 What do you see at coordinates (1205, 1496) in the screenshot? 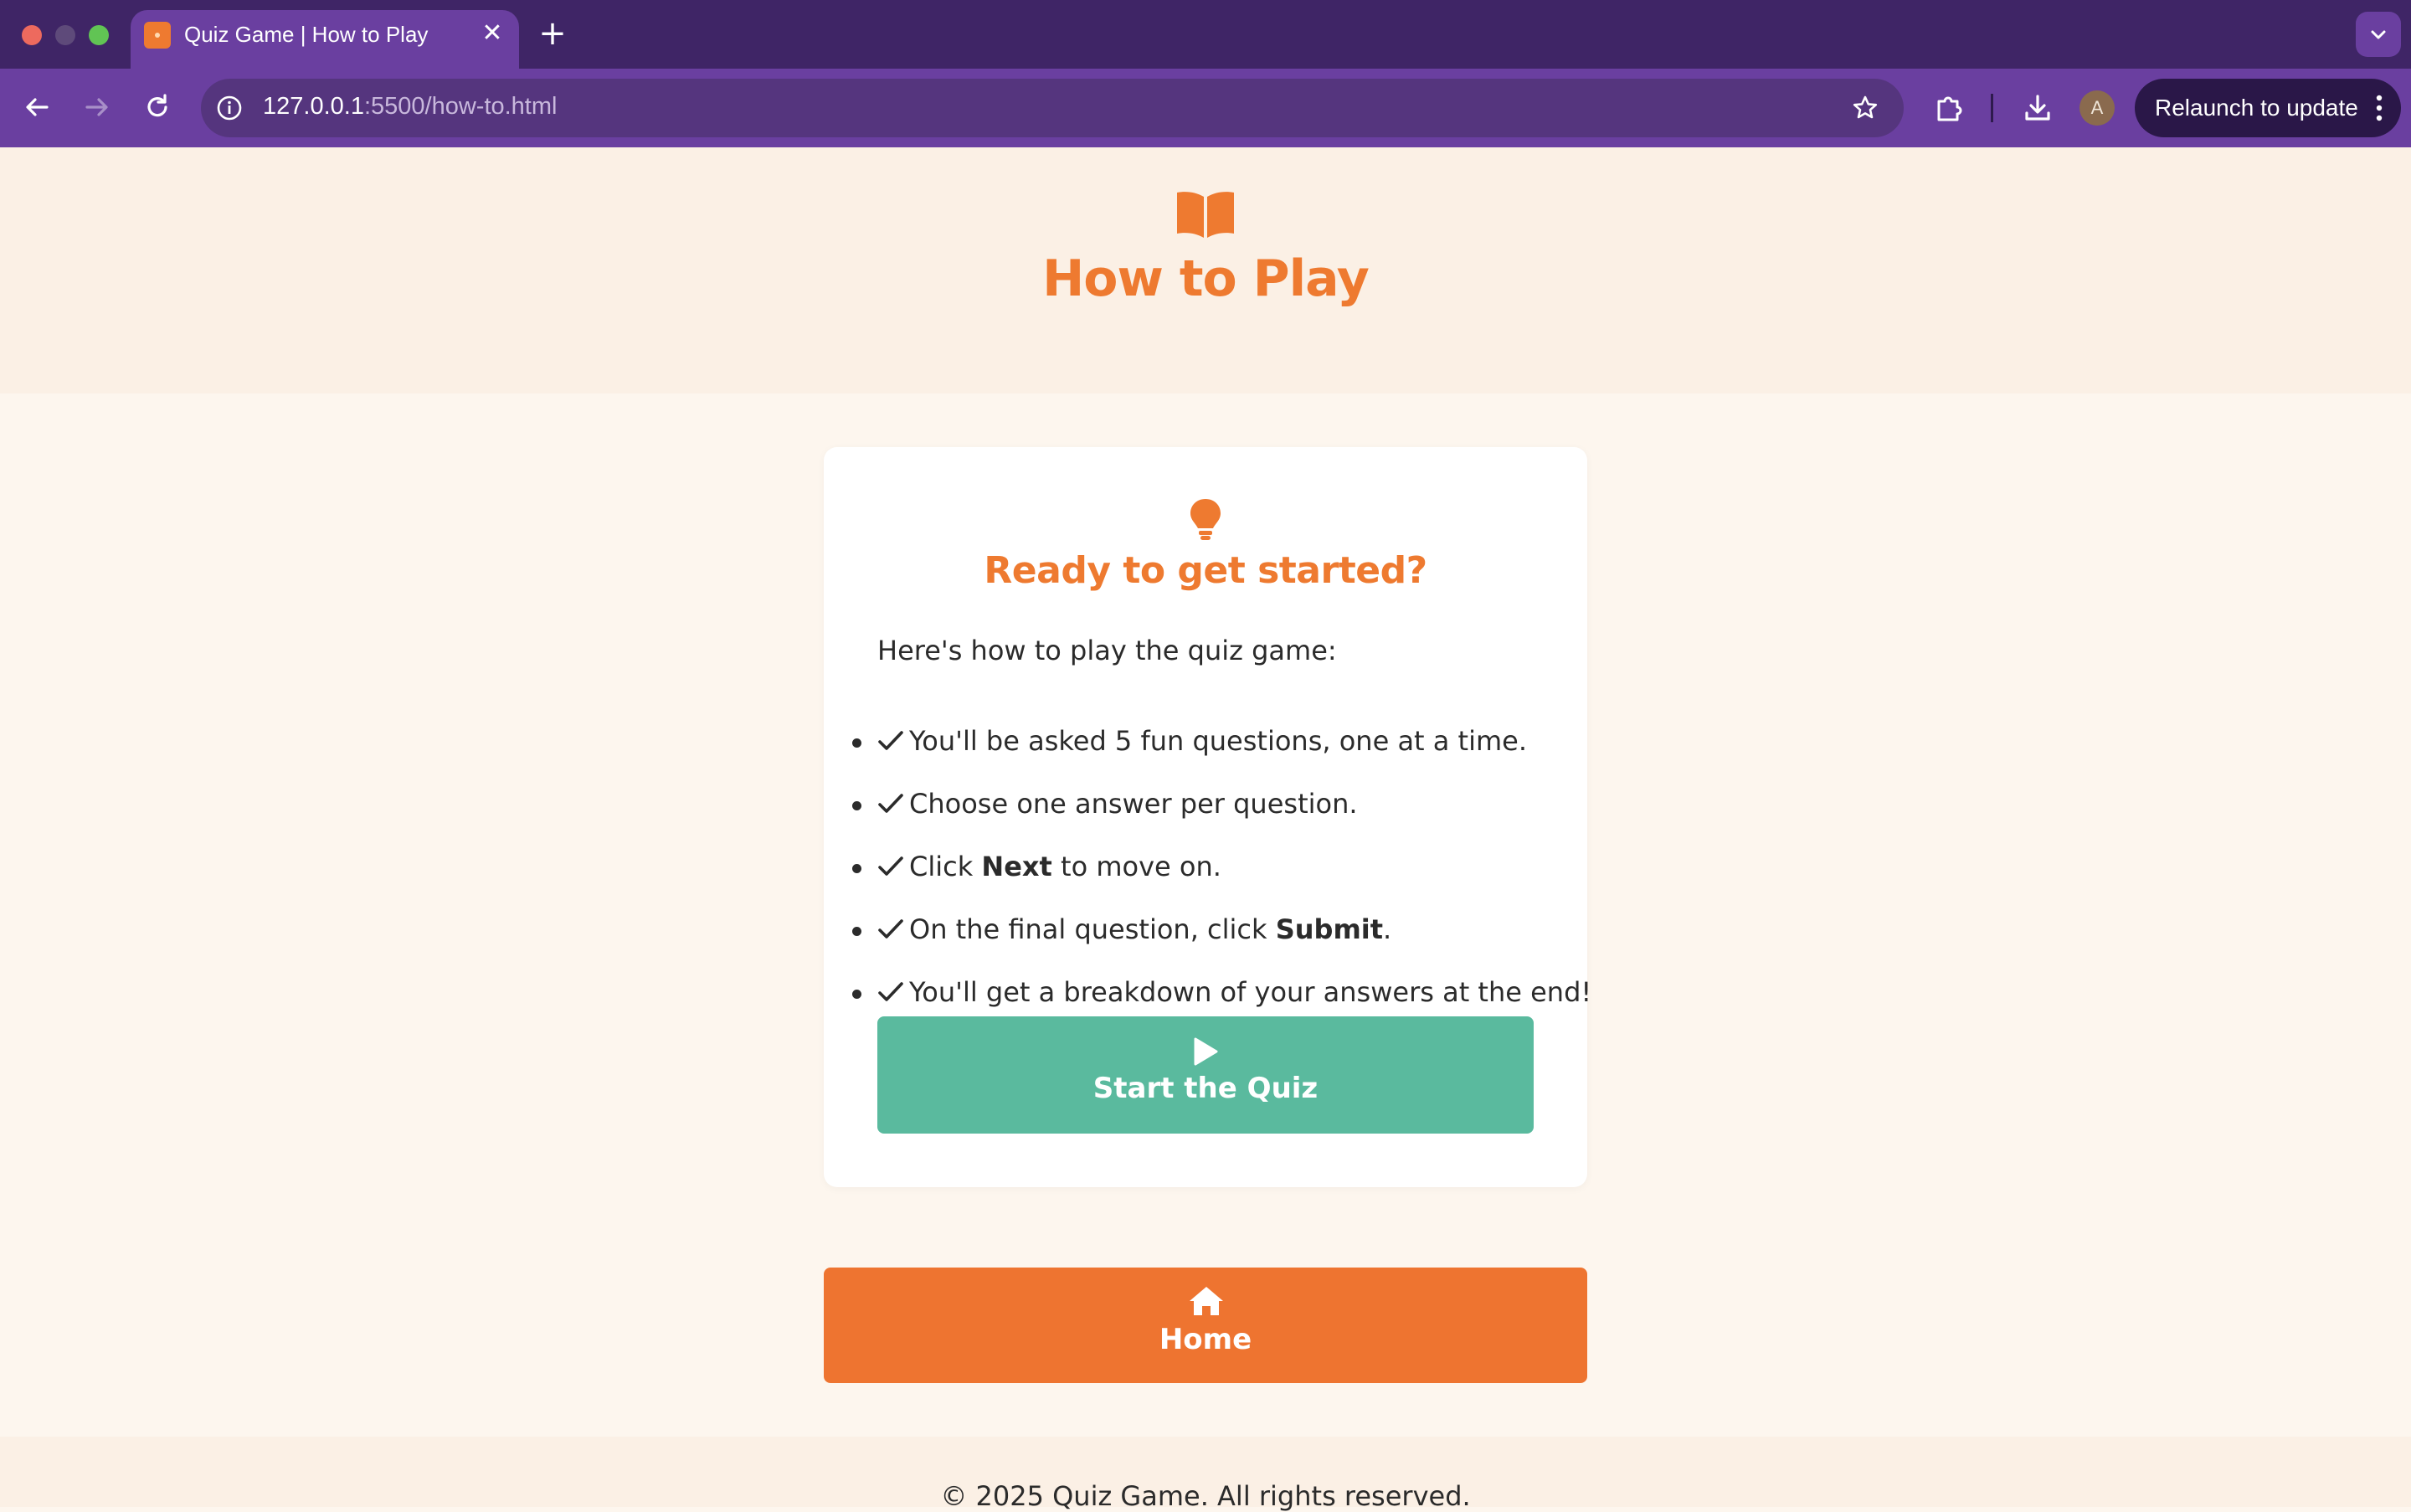
I see `copyright-text: © 2025 Quiz Game. All rights reserved.` at bounding box center [1205, 1496].